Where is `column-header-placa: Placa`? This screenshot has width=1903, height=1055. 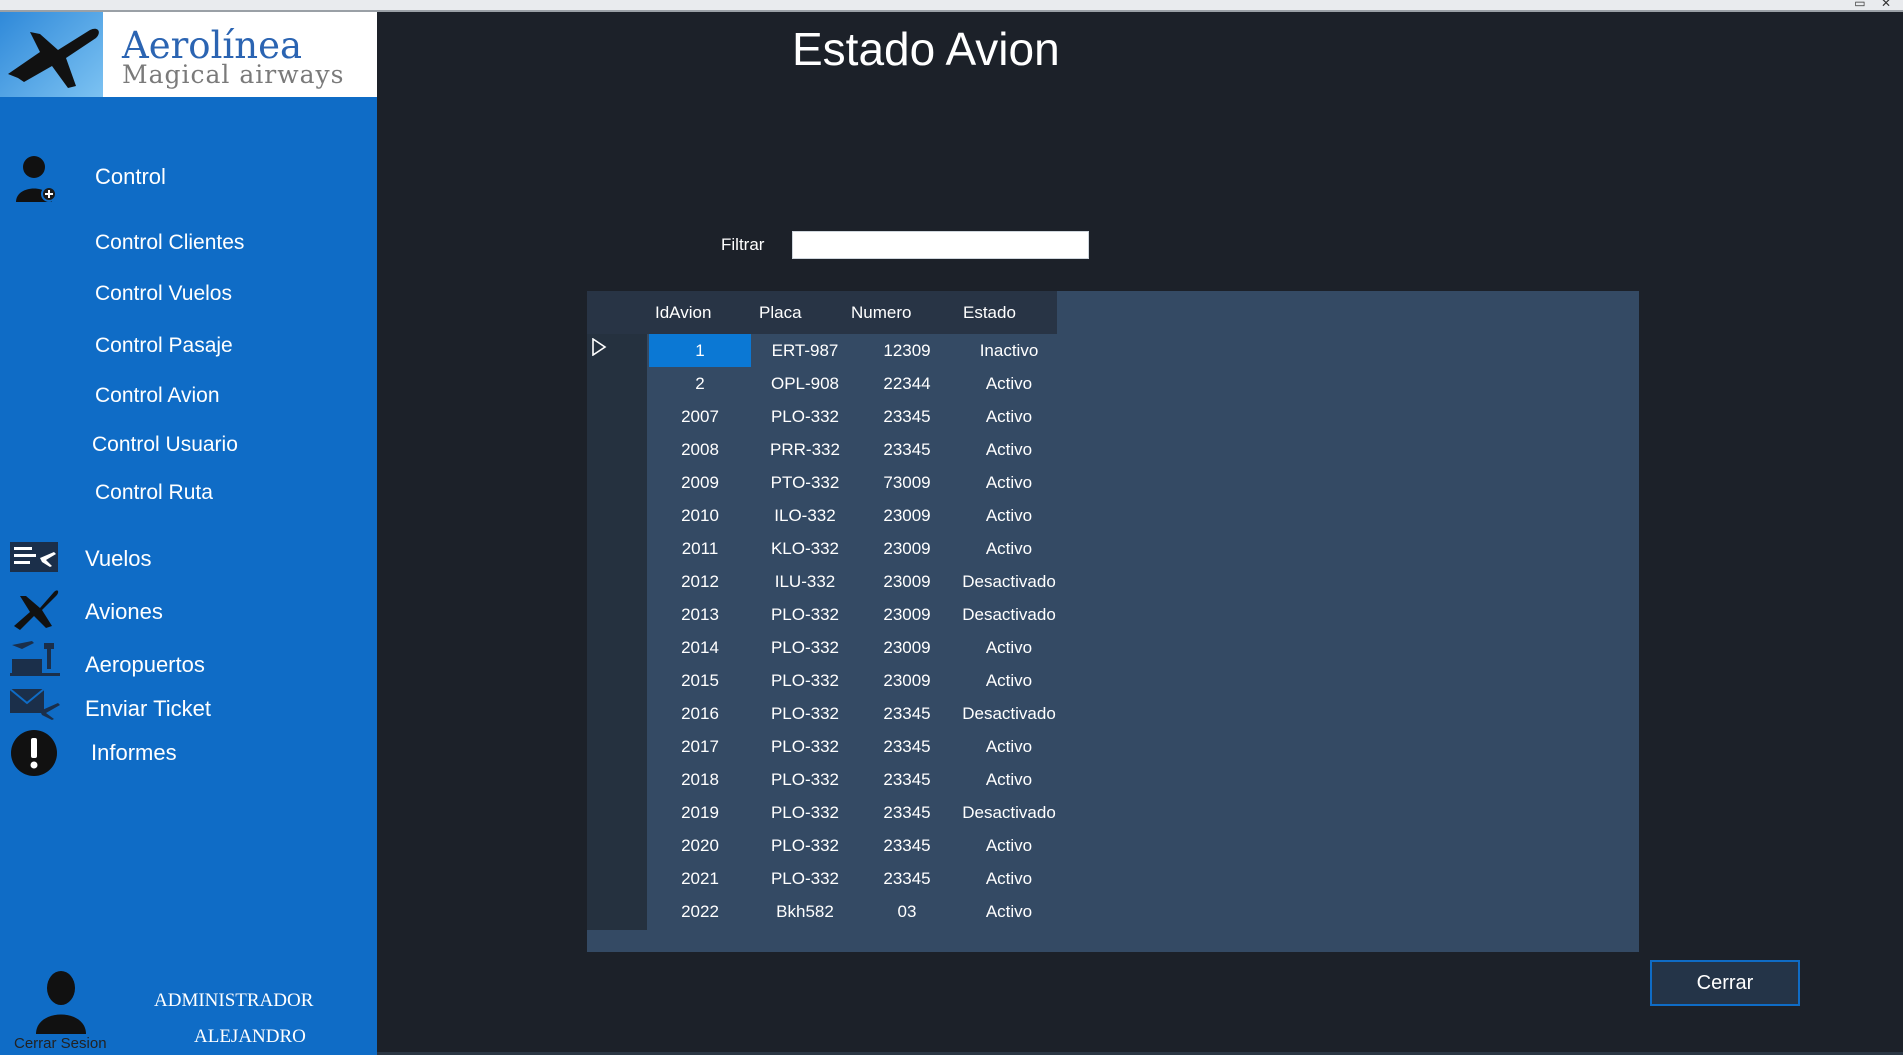
column-header-placa: Placa is located at coordinates (780, 312).